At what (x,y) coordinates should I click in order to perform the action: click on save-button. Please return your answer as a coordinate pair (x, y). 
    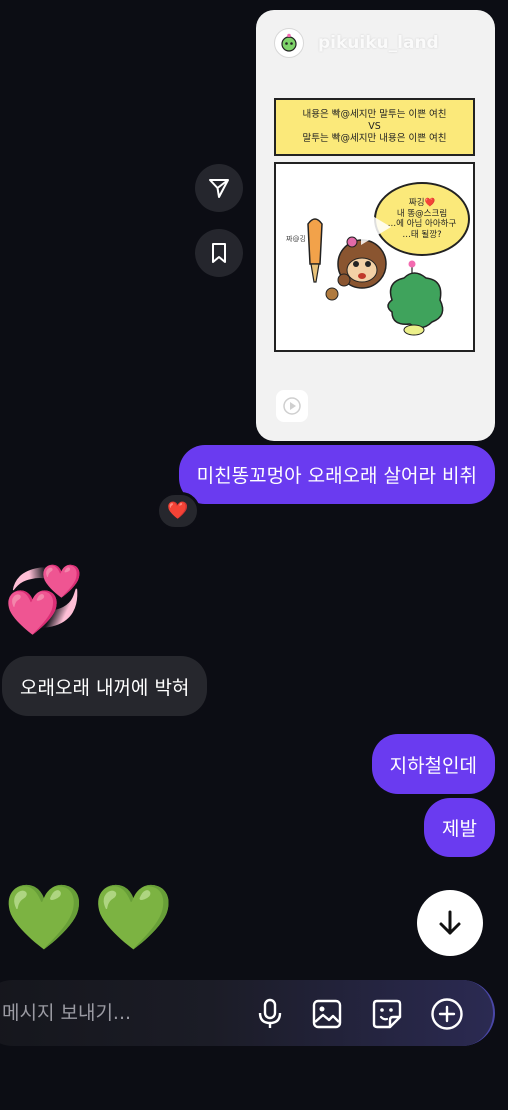
    Looking at the image, I should click on (219, 253).